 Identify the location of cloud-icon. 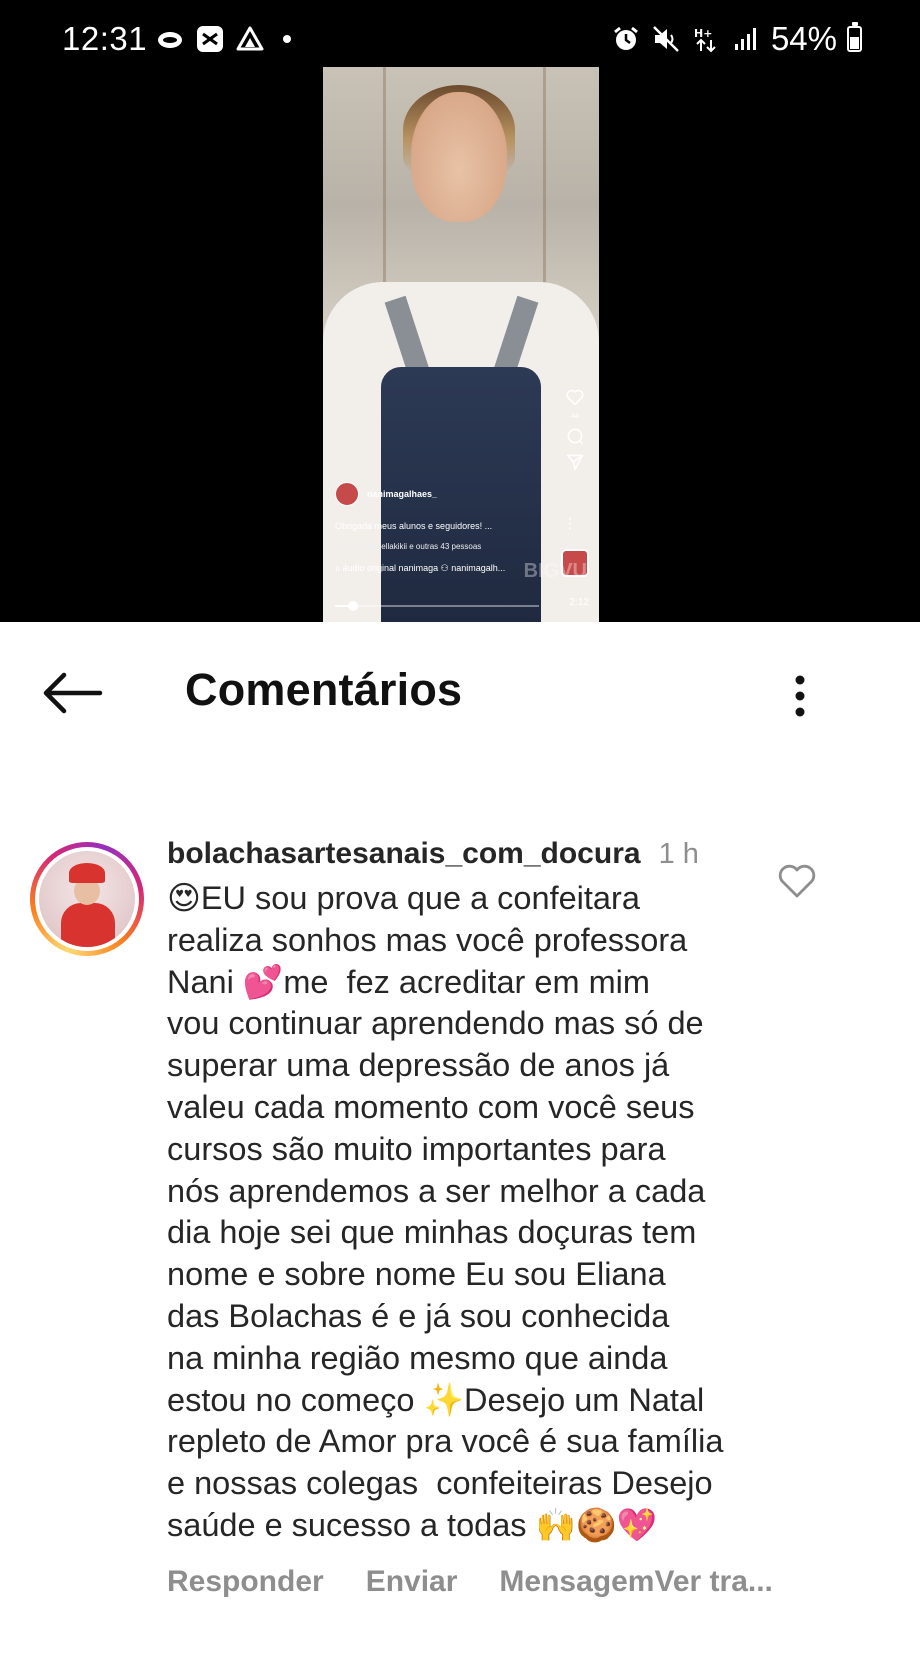
(170, 39).